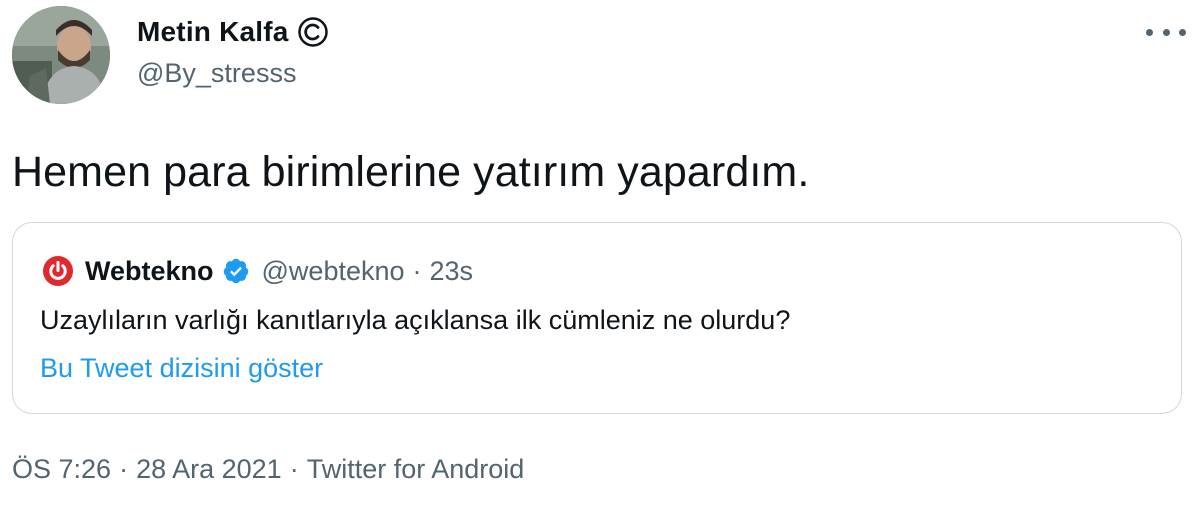 The image size is (1200, 509). Describe the element at coordinates (333, 271) in the screenshot. I see `quoted-author-handle: @webtekno` at that location.